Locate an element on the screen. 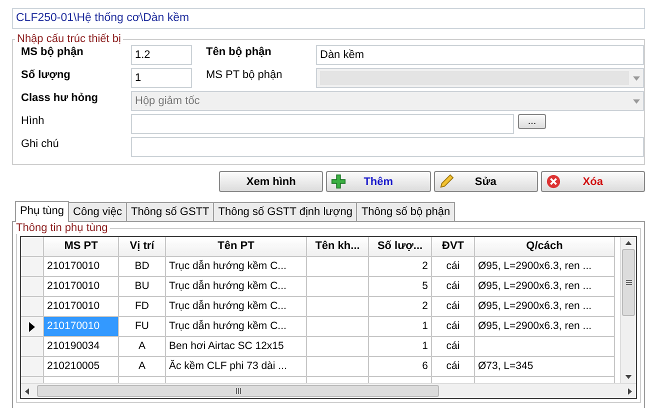 The image size is (654, 408). tab: Phụ tùng is located at coordinates (42, 211).